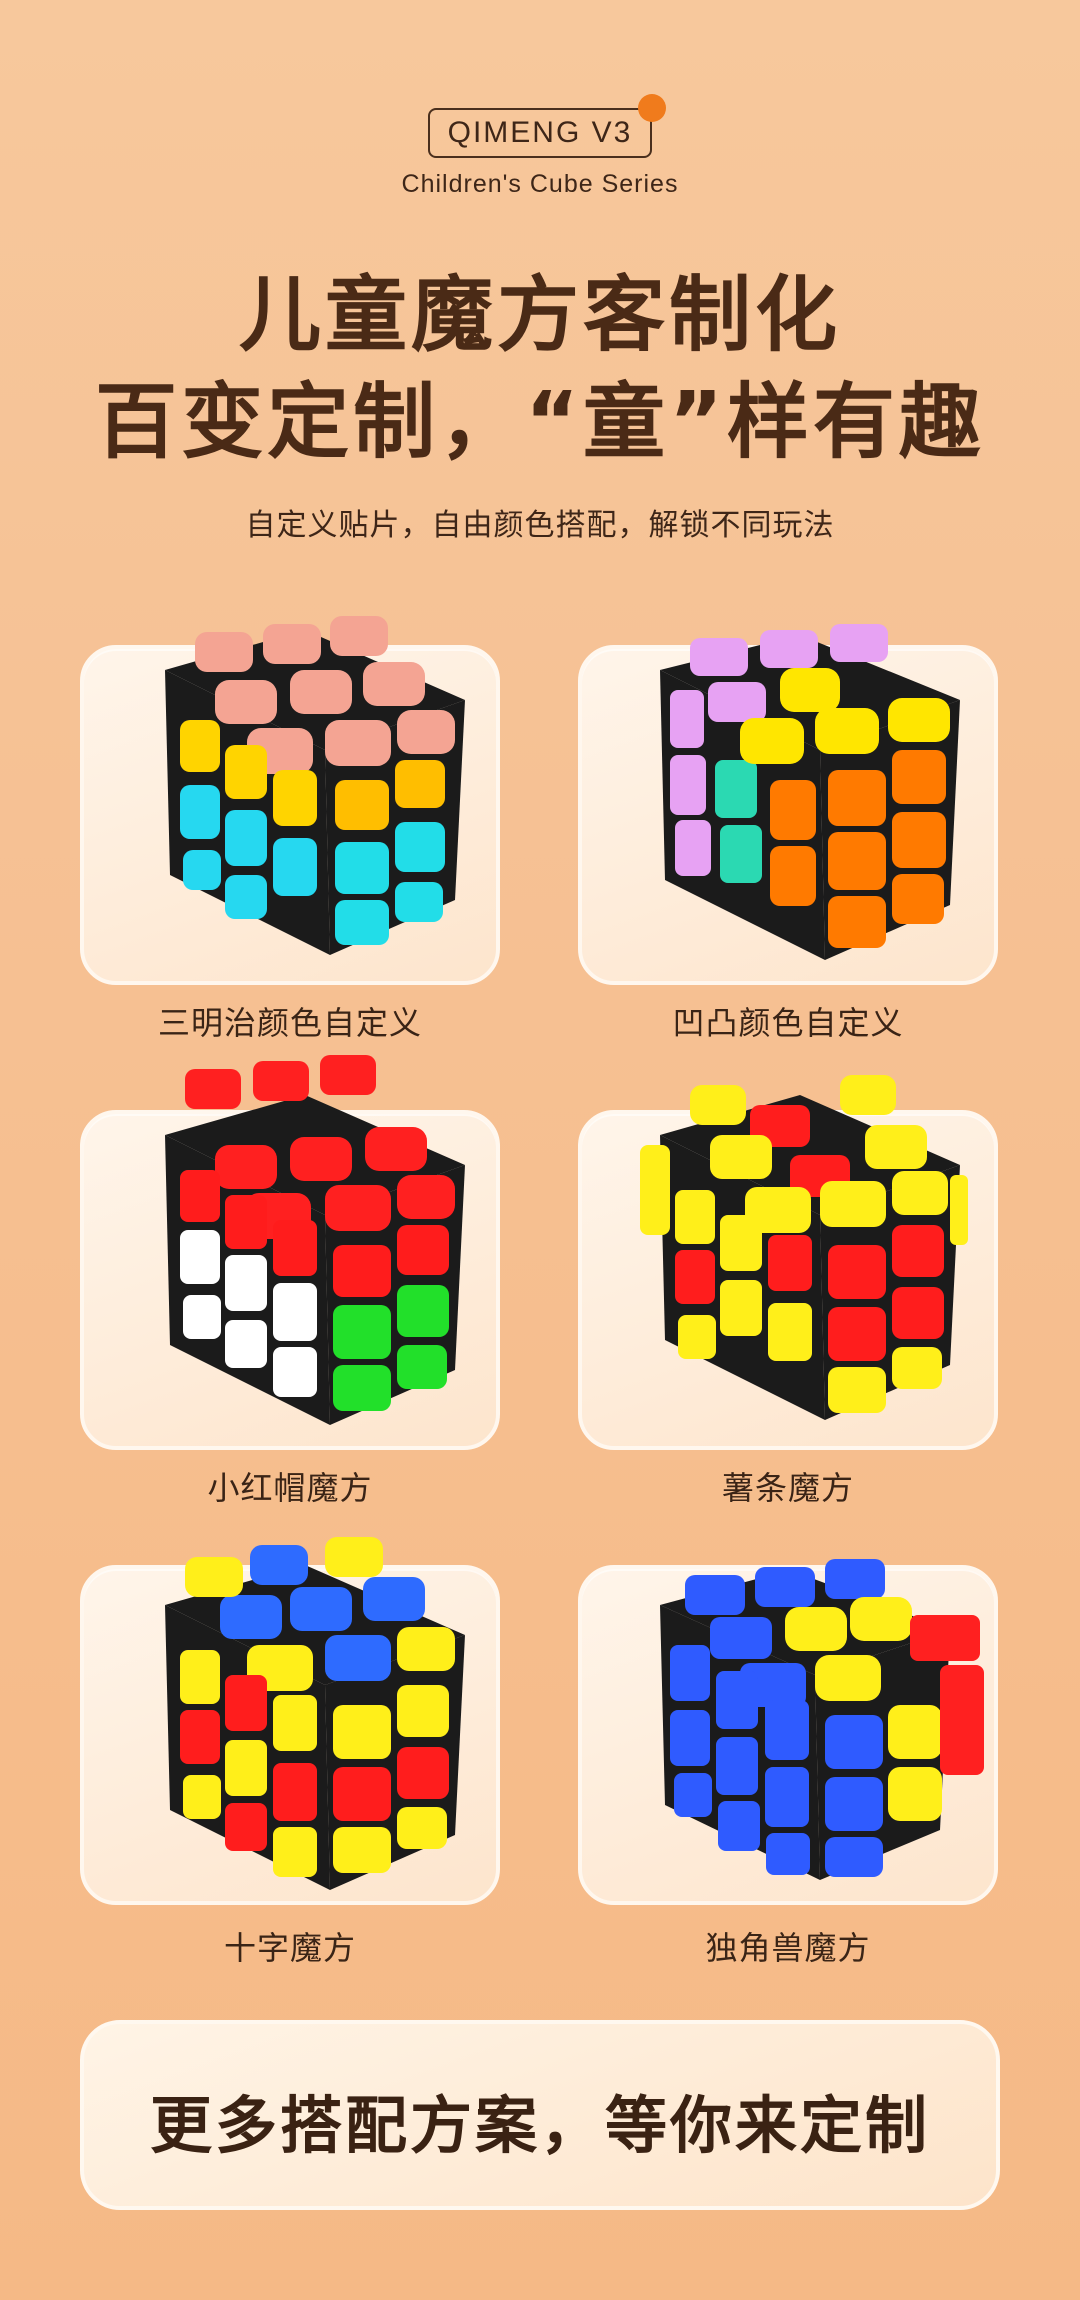  What do you see at coordinates (652, 108) in the screenshot?
I see `orange-dot-icon` at bounding box center [652, 108].